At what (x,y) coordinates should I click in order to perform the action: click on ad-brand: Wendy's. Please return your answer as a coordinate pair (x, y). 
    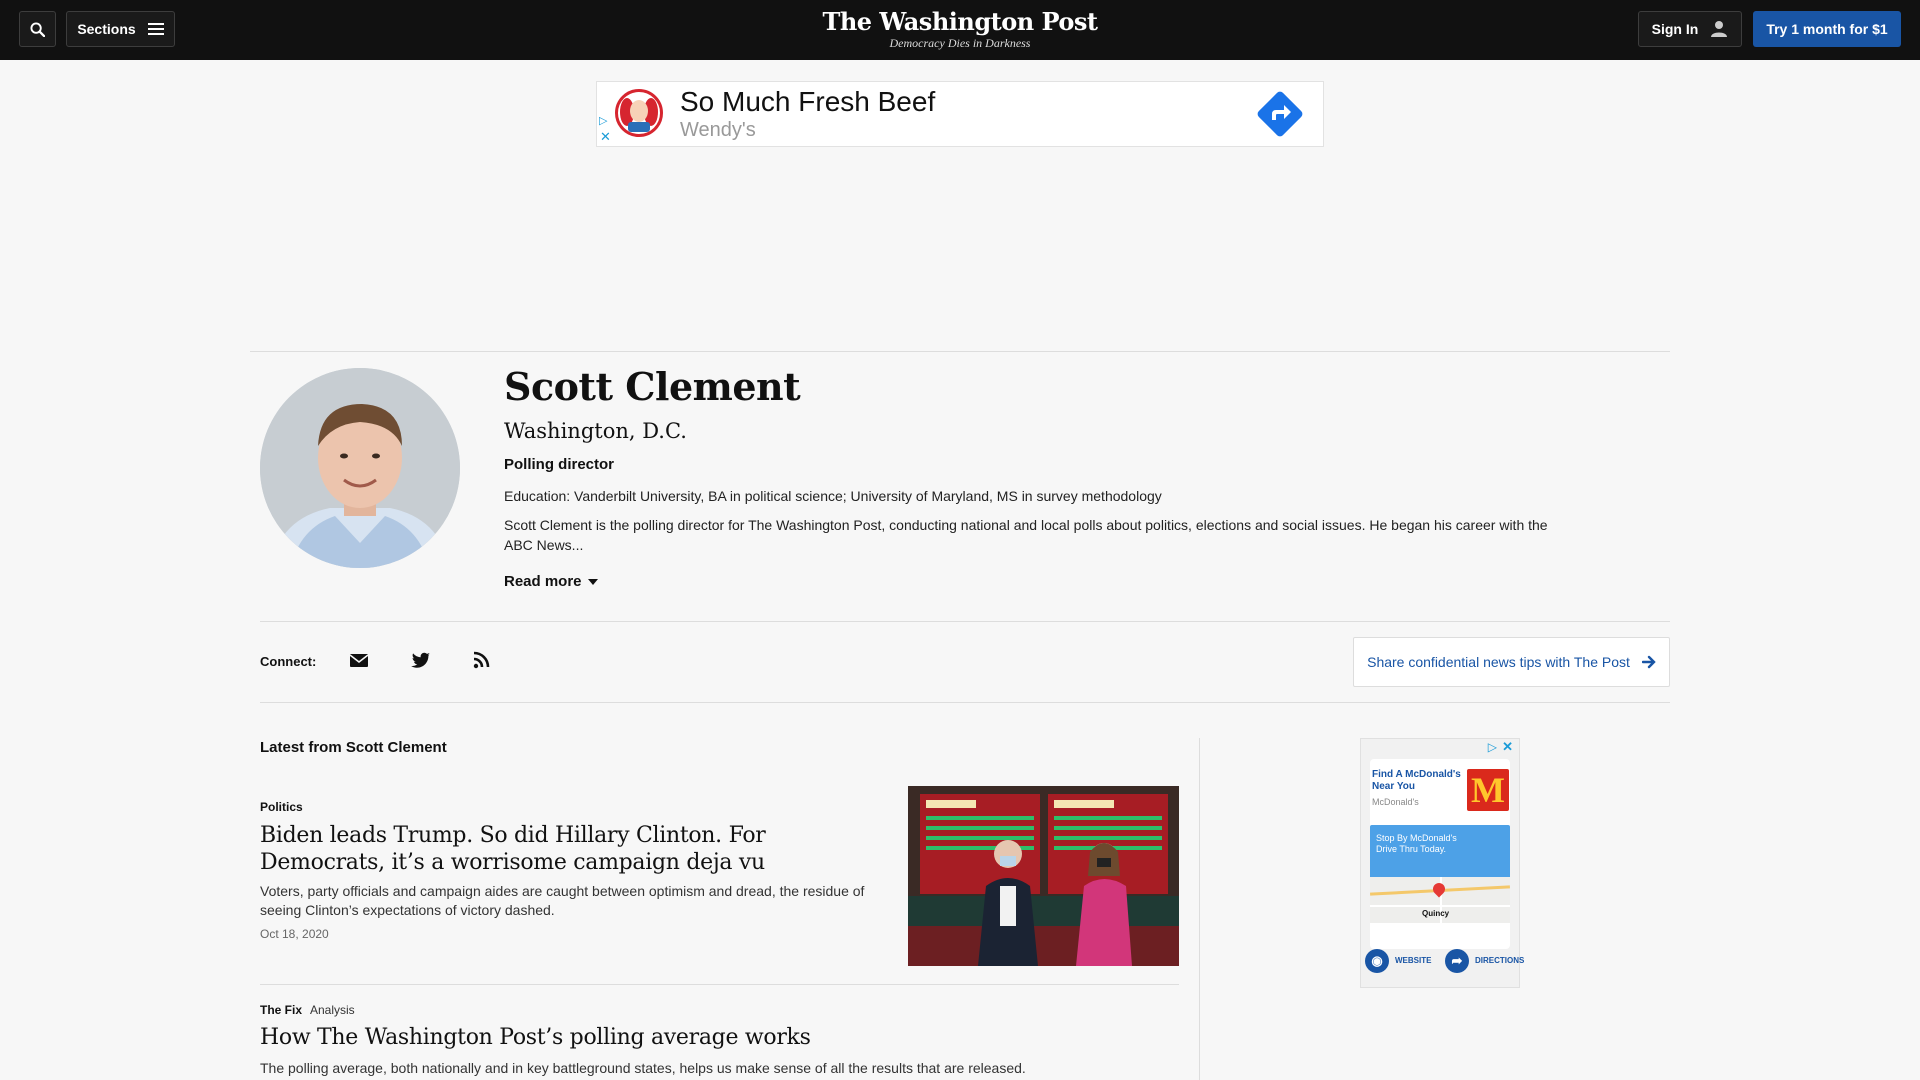
    Looking at the image, I should click on (718, 130).